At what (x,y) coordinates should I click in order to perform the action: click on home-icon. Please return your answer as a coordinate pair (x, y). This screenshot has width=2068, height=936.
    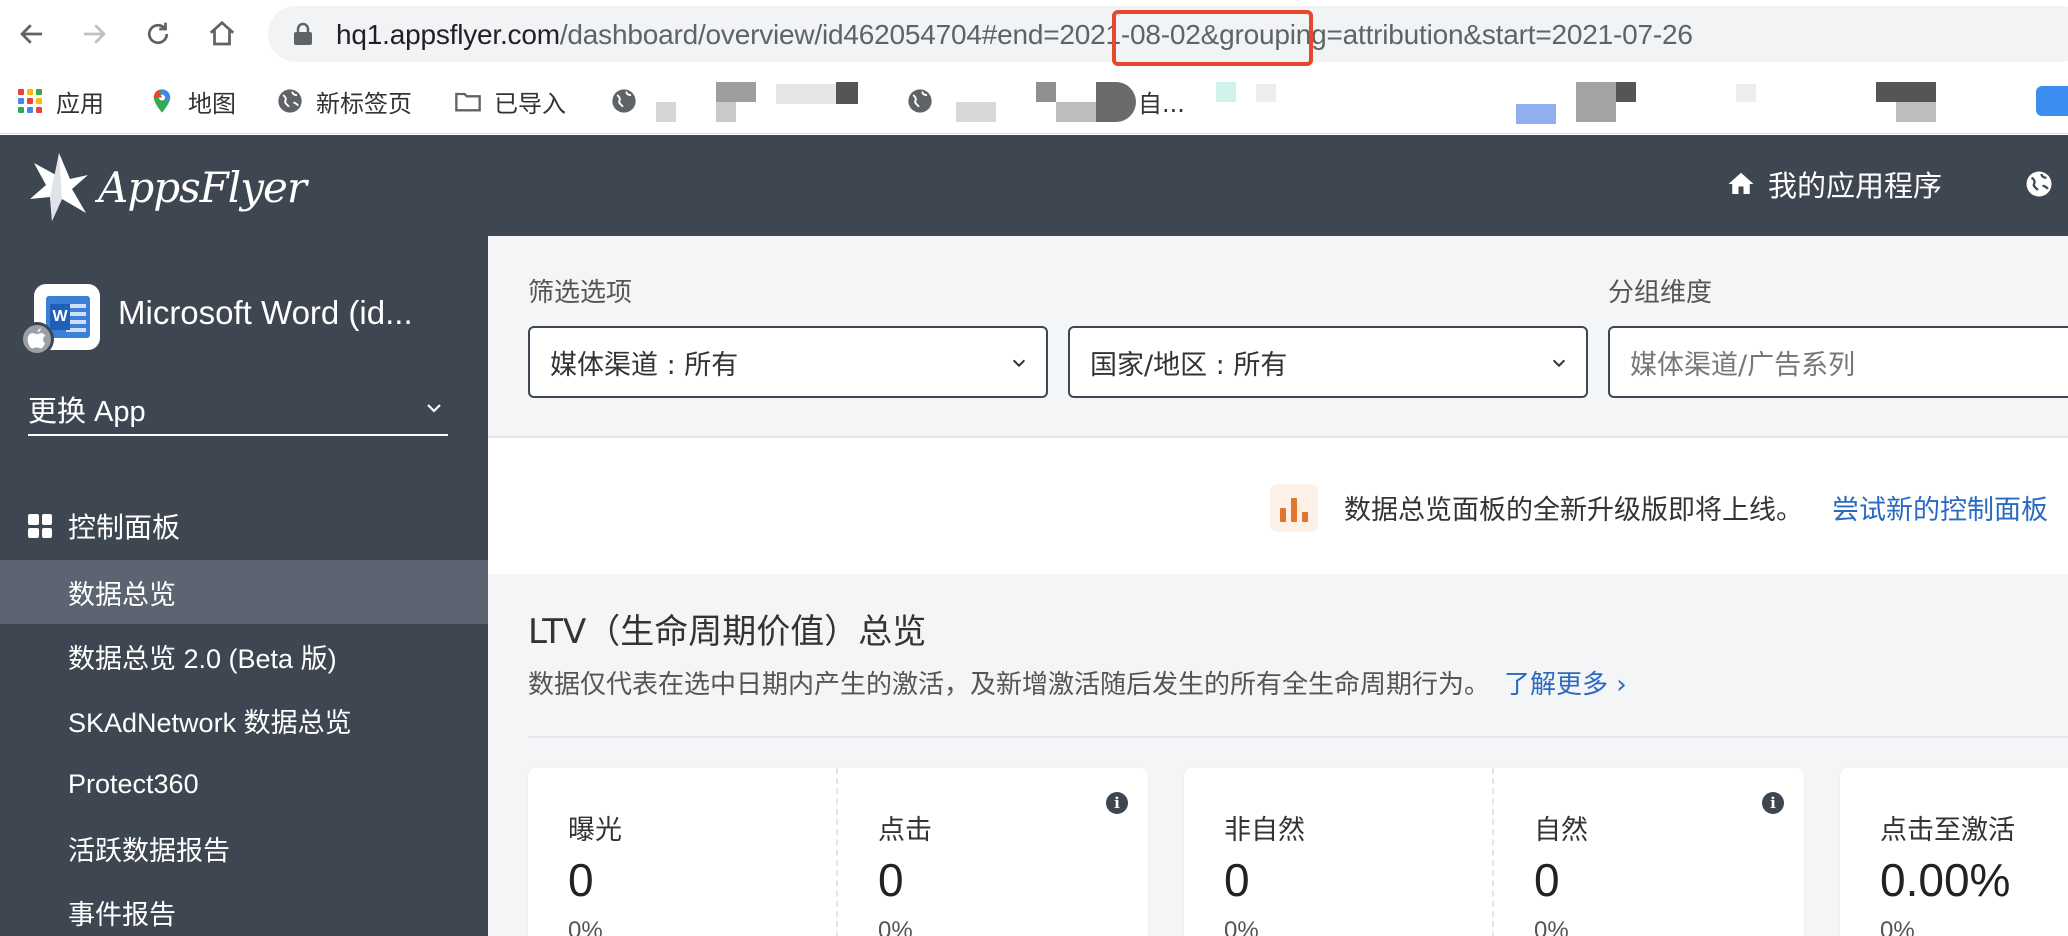
    Looking at the image, I should click on (222, 33).